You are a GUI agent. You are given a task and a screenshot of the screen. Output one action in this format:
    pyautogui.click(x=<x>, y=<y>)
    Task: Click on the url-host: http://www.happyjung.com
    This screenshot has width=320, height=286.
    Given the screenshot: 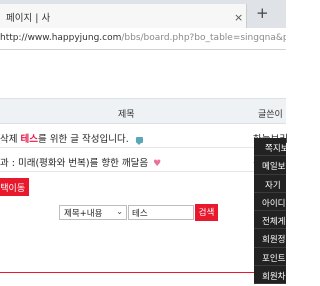 What is the action you would take?
    pyautogui.click(x=61, y=38)
    